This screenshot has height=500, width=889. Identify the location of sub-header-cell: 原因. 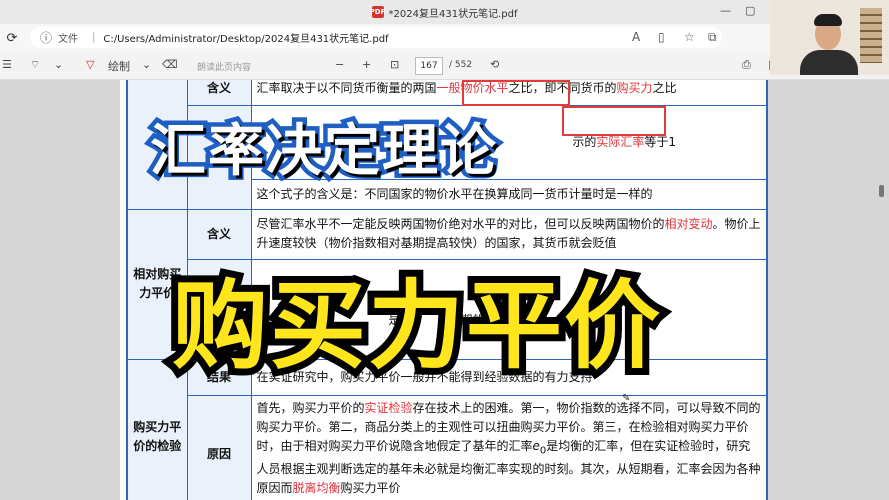
(219, 447).